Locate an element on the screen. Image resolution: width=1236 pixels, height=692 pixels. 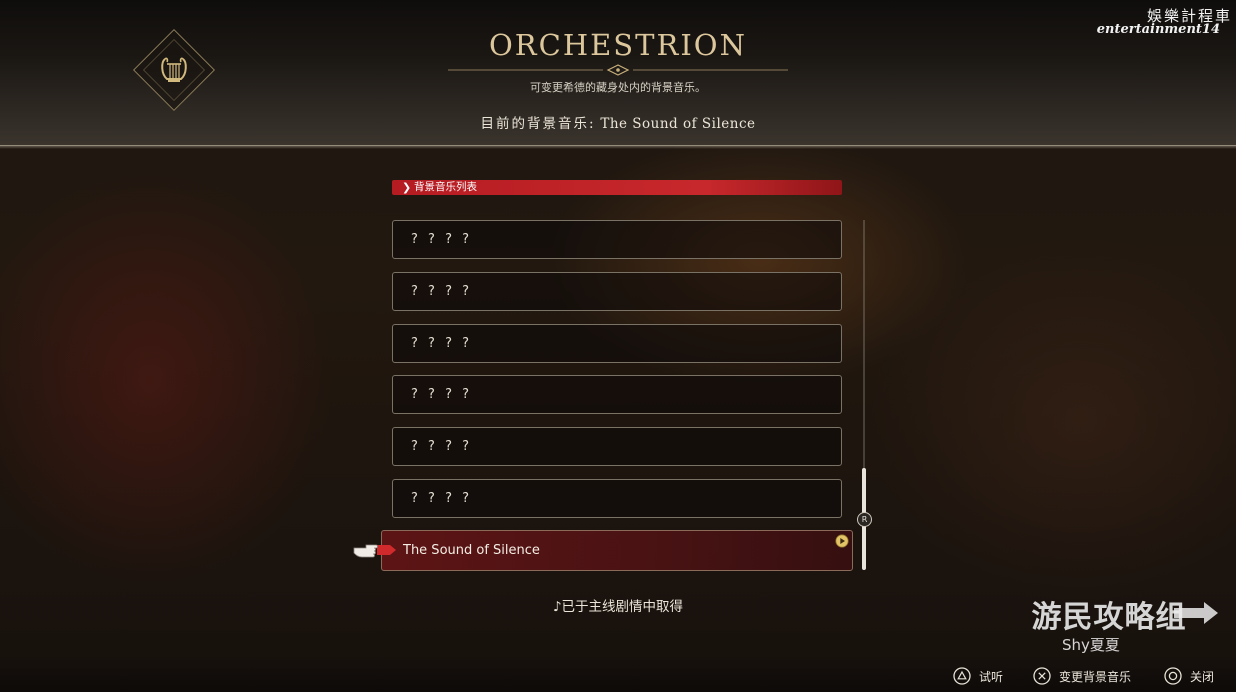
cross-button-icon is located at coordinates (1042, 676).